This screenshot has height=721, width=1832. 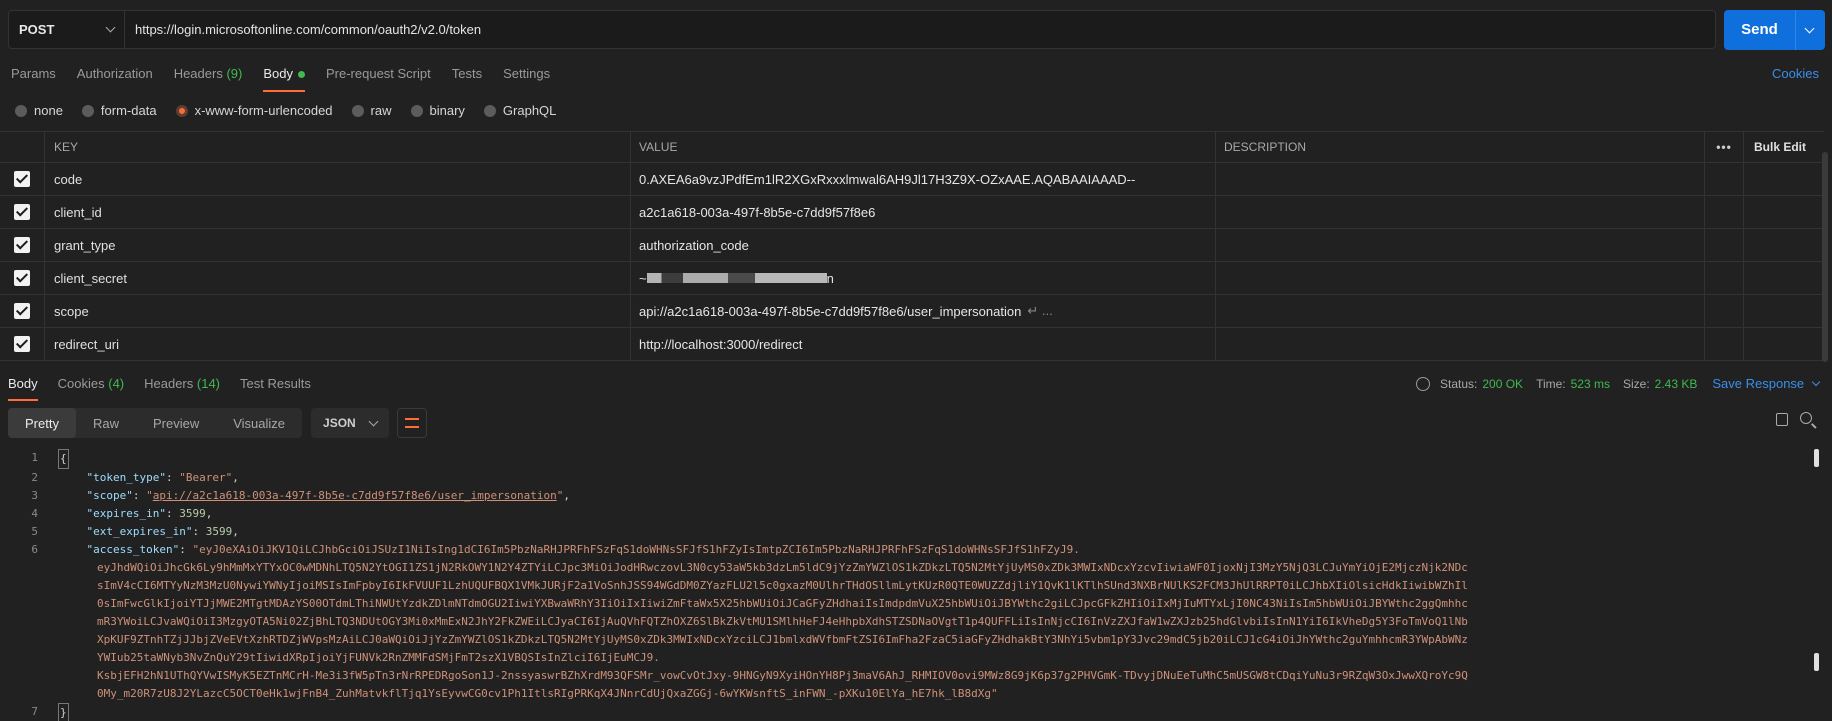 I want to click on view-mode-segment: Pretty Raw Preview Visualize, so click(x=155, y=423).